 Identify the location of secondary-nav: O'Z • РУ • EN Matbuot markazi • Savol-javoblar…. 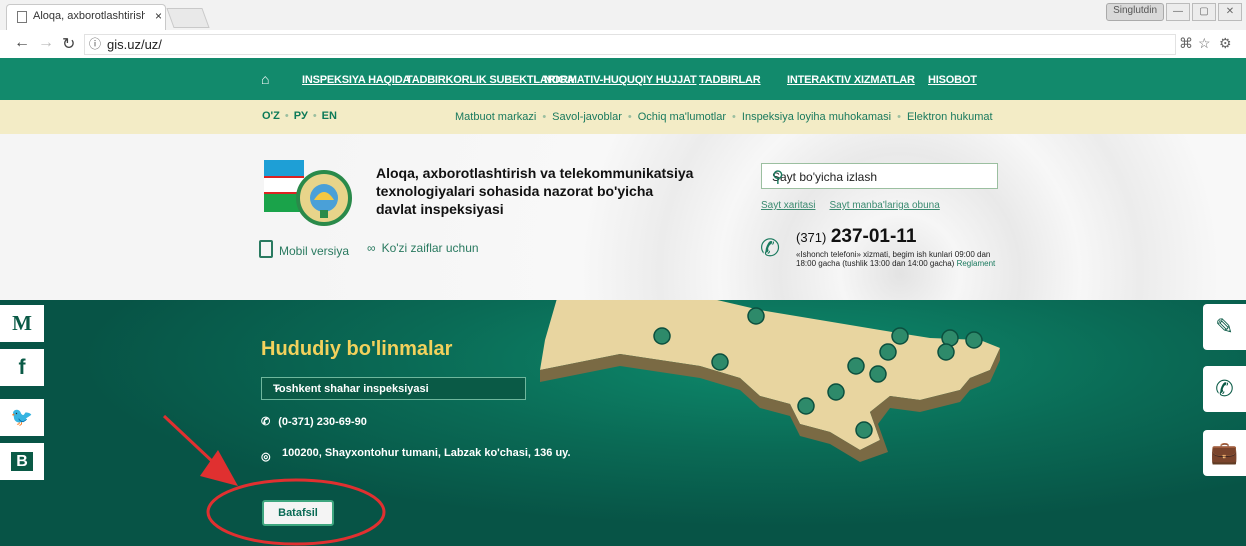
(623, 117).